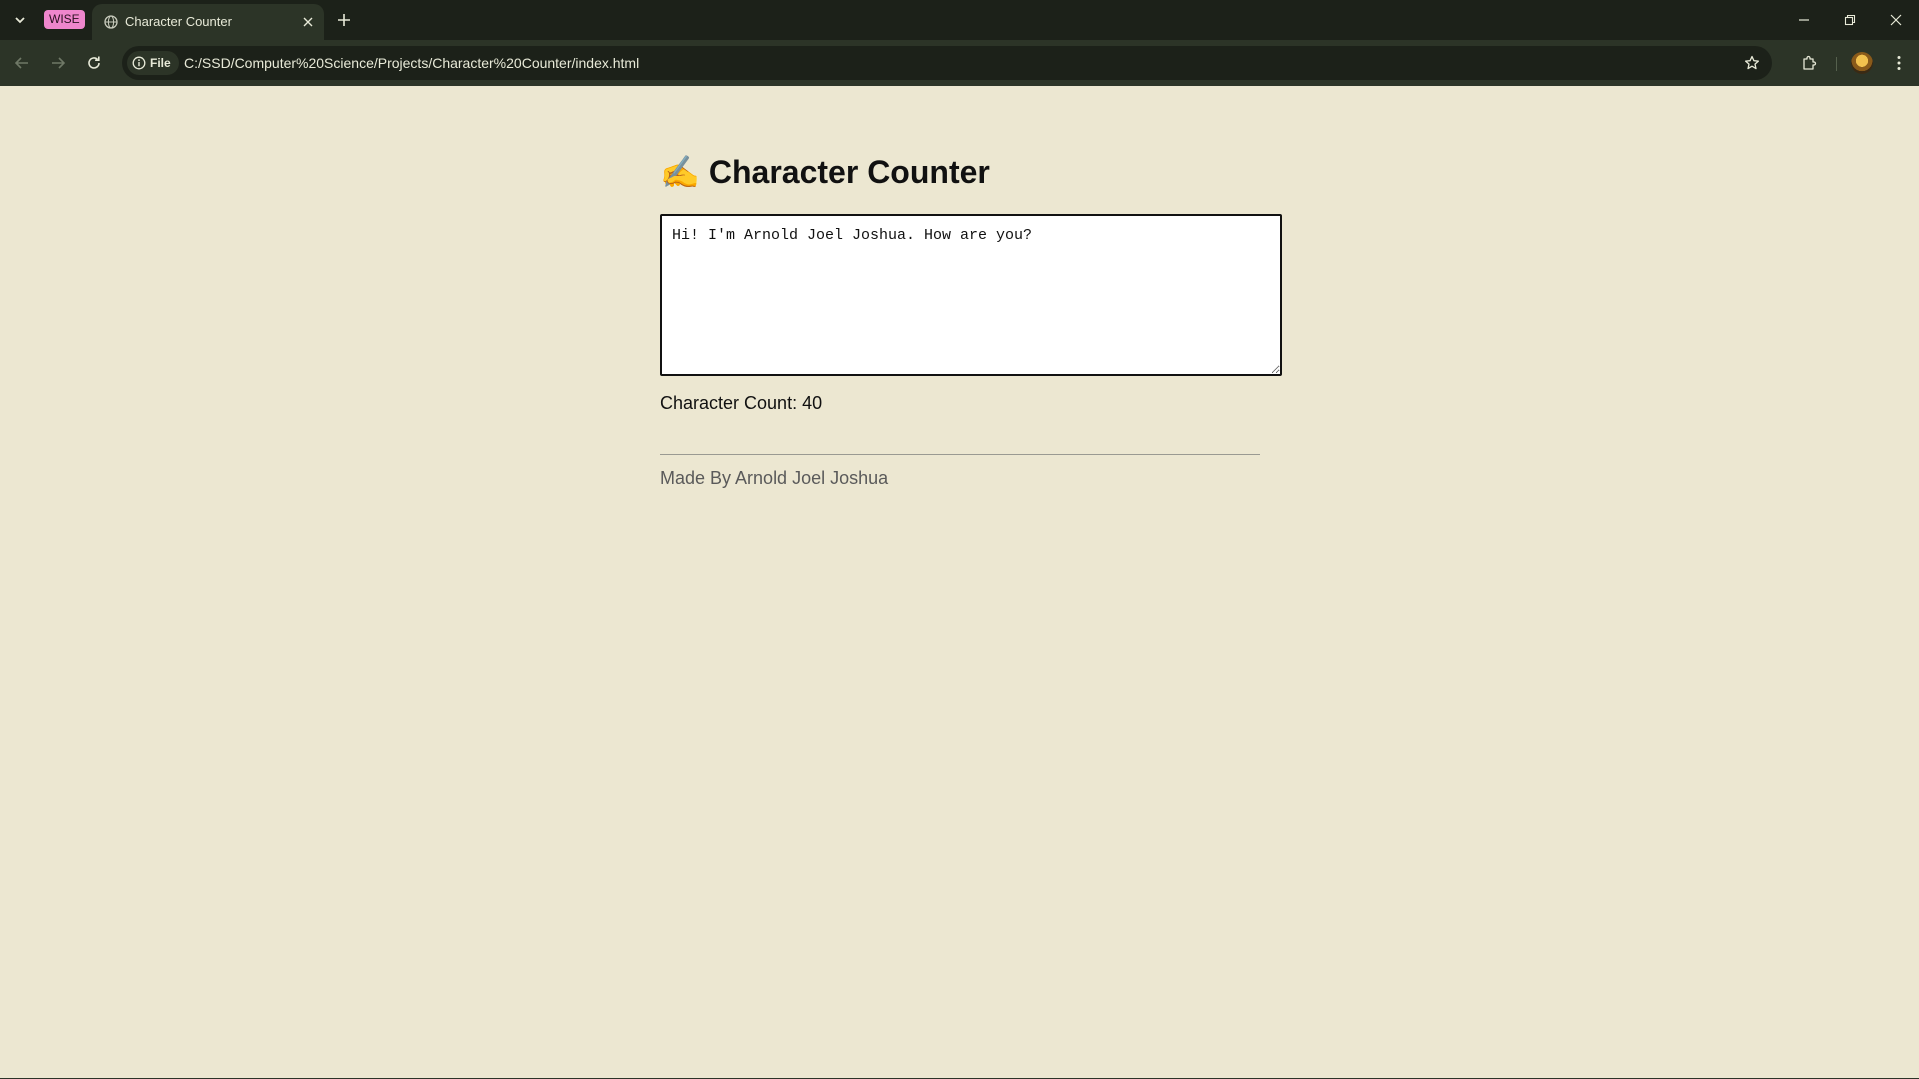 This screenshot has width=1919, height=1079. What do you see at coordinates (1836, 64) in the screenshot?
I see `toolbar-divider` at bounding box center [1836, 64].